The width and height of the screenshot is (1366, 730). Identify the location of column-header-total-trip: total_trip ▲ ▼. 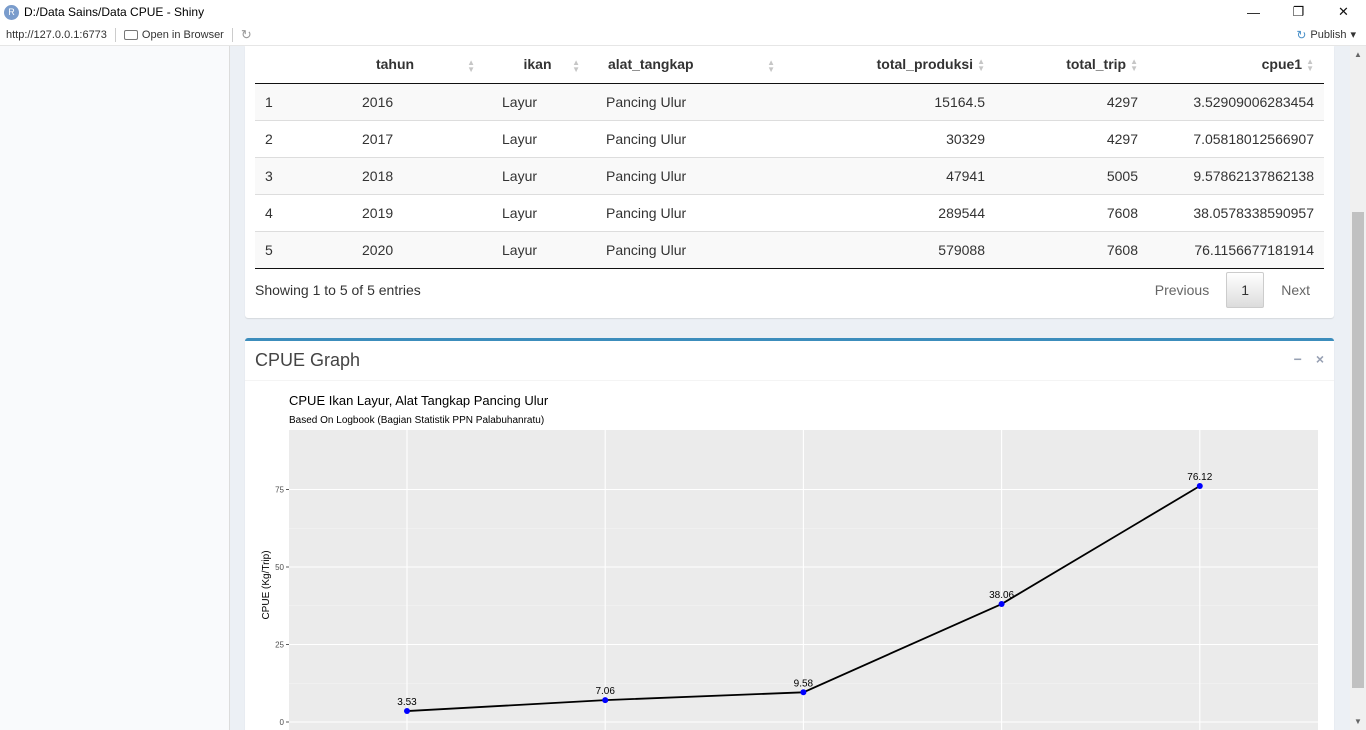
(1071, 65).